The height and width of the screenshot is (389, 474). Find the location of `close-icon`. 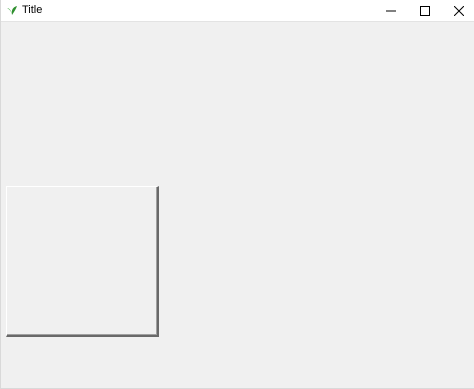

close-icon is located at coordinates (459, 11).